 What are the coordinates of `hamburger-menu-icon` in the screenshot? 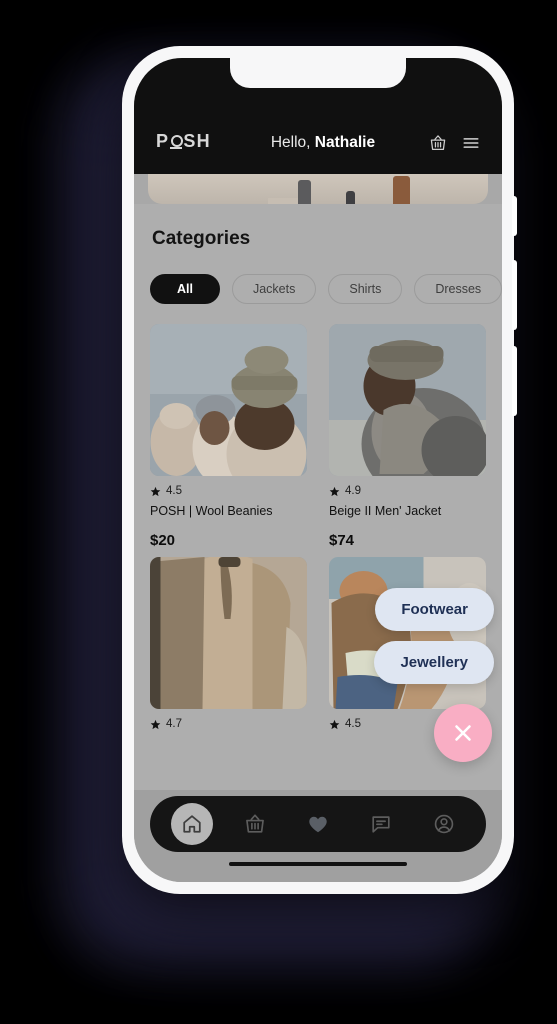 It's located at (471, 143).